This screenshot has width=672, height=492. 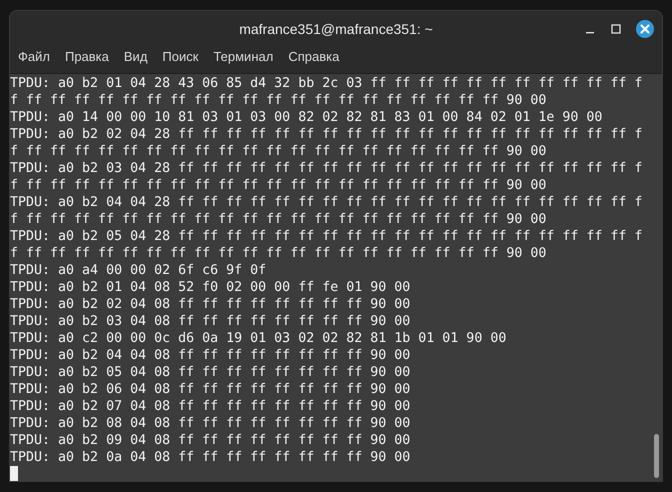 What do you see at coordinates (211, 304) in the screenshot?
I see `terminal-line: TPDU: a0 b2 02 04 08 ff ff ff ff ff ff ff ff 90 00` at bounding box center [211, 304].